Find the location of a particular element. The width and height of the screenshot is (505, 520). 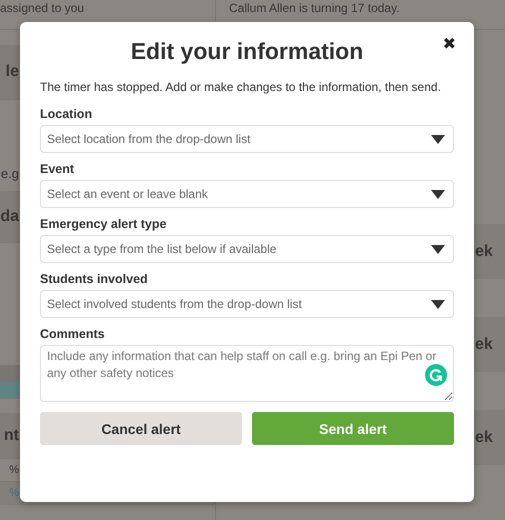

cancel-button: Cancel alert is located at coordinates (141, 428).